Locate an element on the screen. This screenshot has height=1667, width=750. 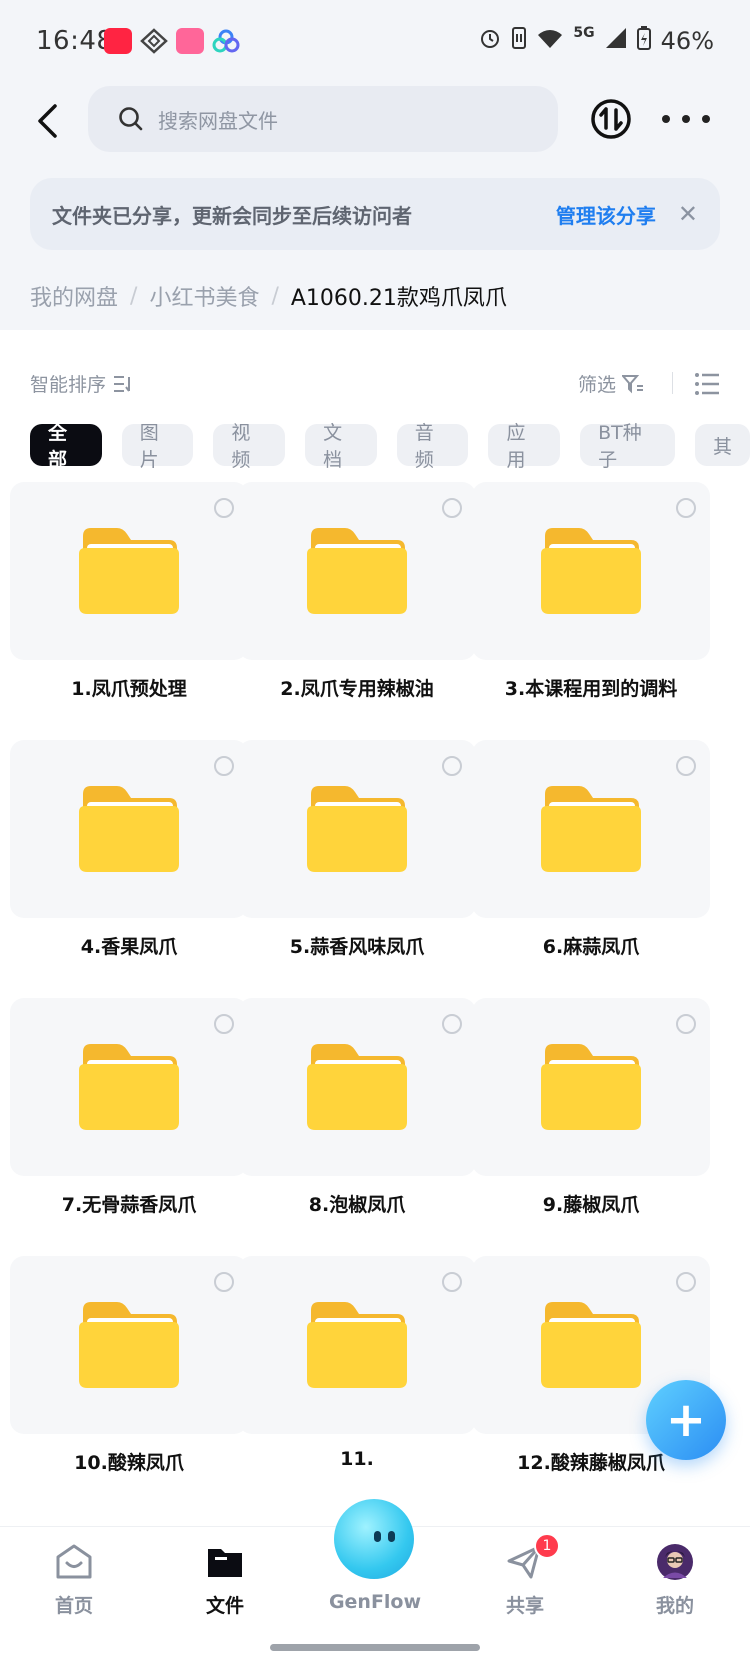
category-tabs: 全部 图片 视频 文档 音频 应用 BT种子其 is located at coordinates (390, 446).